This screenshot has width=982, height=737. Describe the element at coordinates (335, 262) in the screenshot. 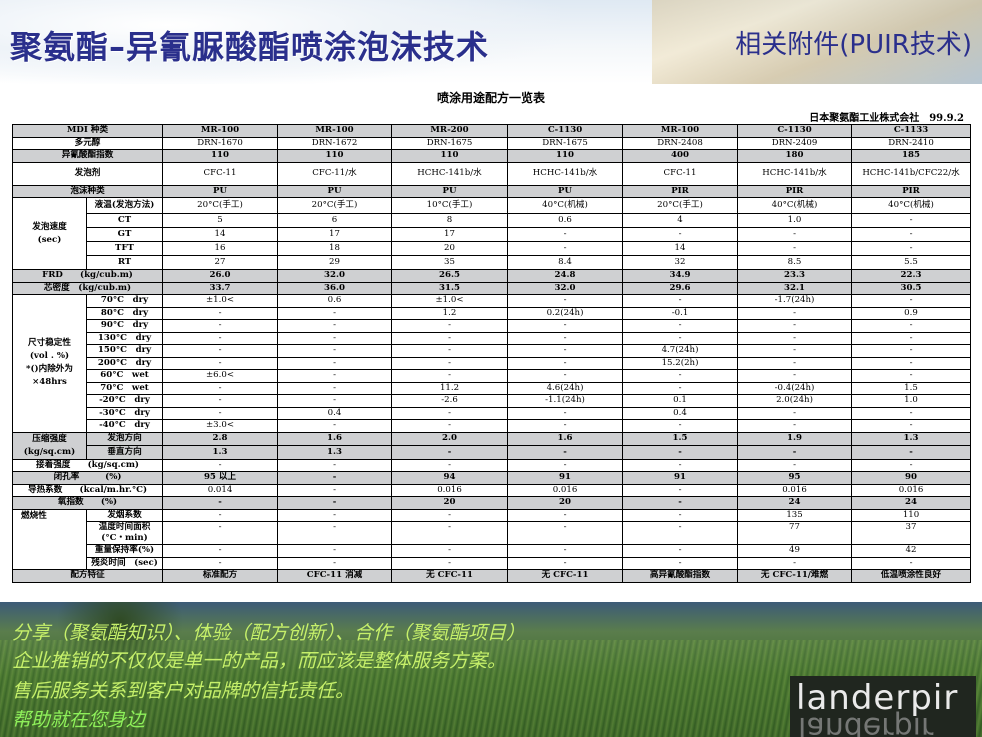

I see `value-cell: 29` at that location.